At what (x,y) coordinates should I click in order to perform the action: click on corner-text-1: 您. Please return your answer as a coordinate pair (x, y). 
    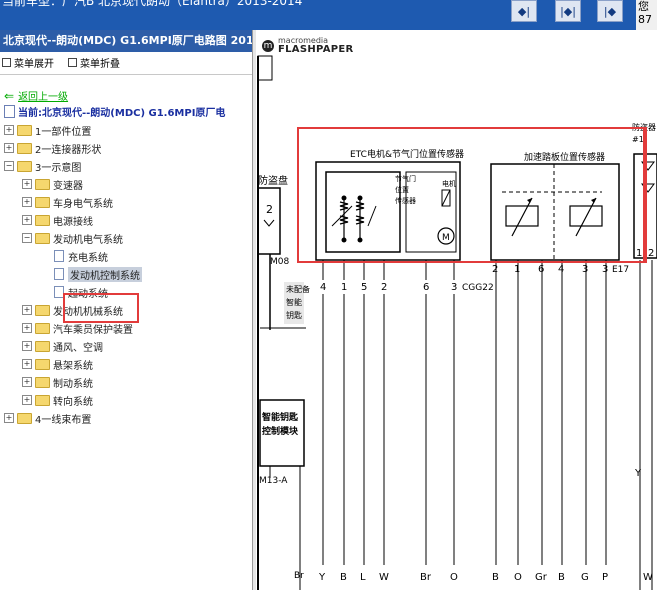
    Looking at the image, I should click on (643, 6).